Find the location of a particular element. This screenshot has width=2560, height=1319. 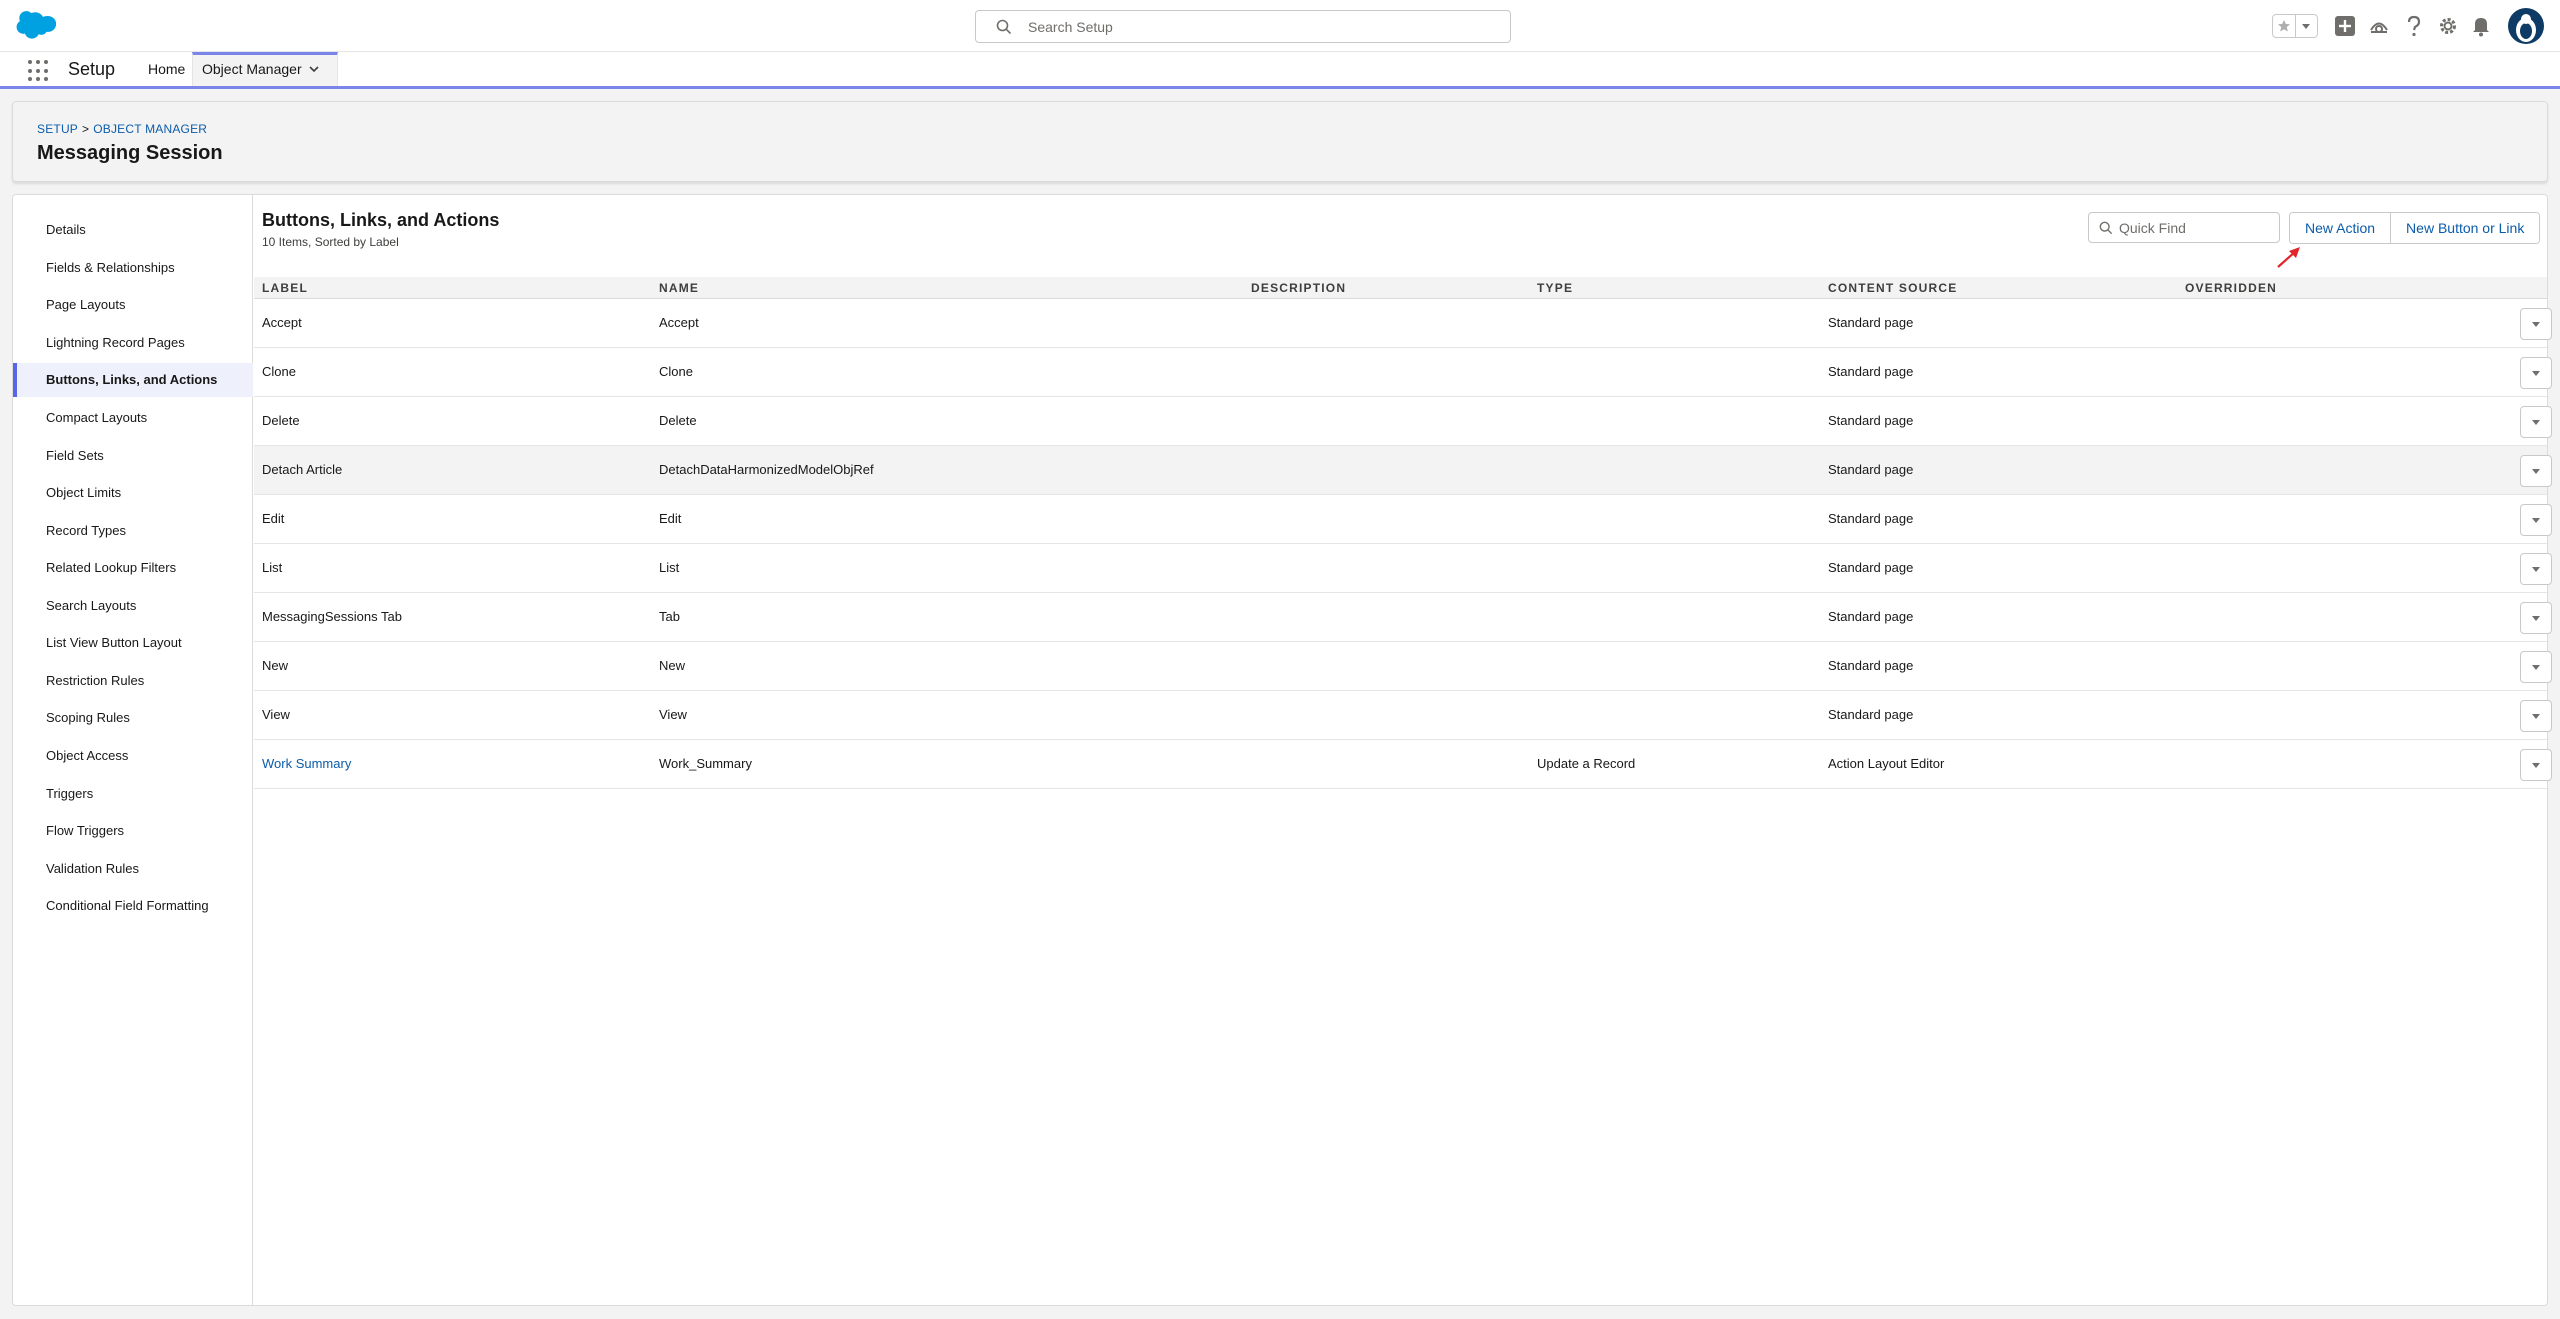

sidebar-item-validation-rules: Validation Rules is located at coordinates (133, 869).